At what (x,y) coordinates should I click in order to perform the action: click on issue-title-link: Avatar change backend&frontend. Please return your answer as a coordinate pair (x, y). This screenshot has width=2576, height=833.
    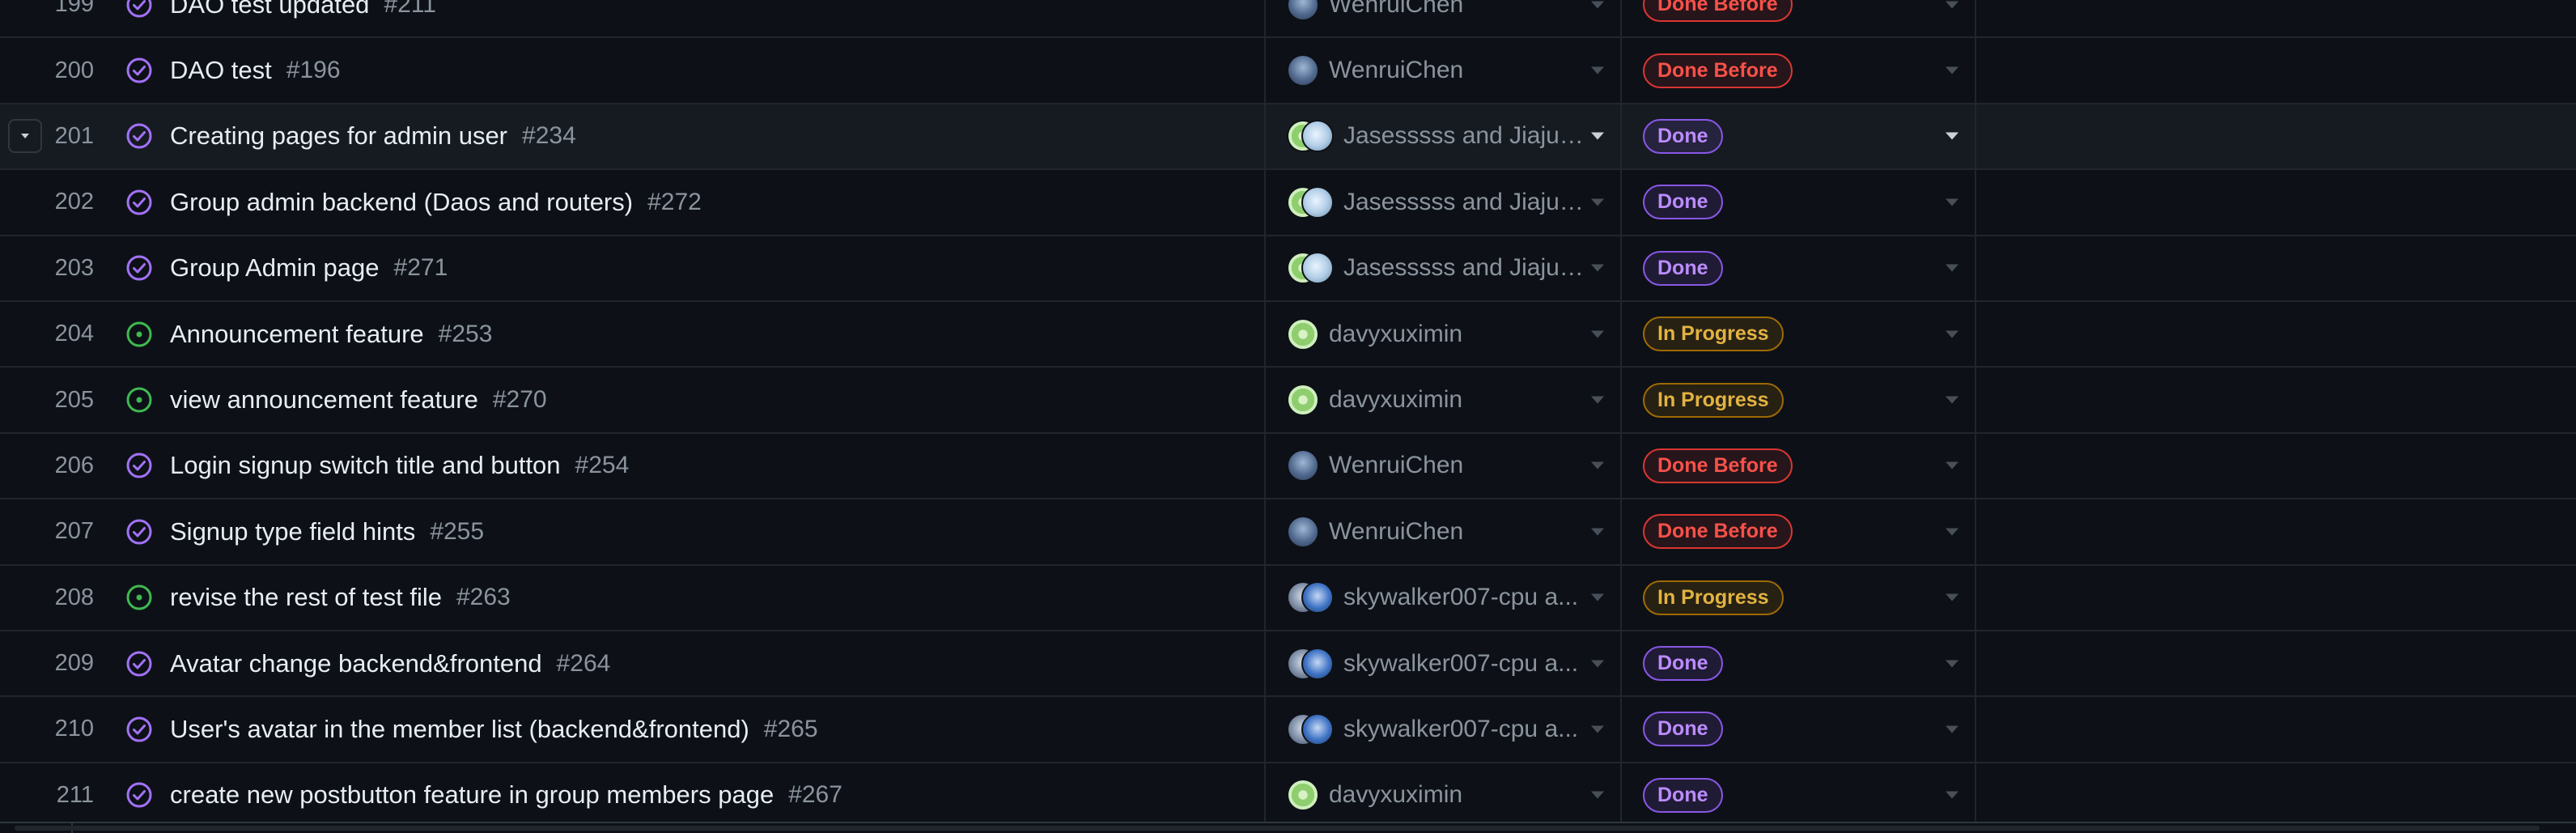
    Looking at the image, I should click on (356, 663).